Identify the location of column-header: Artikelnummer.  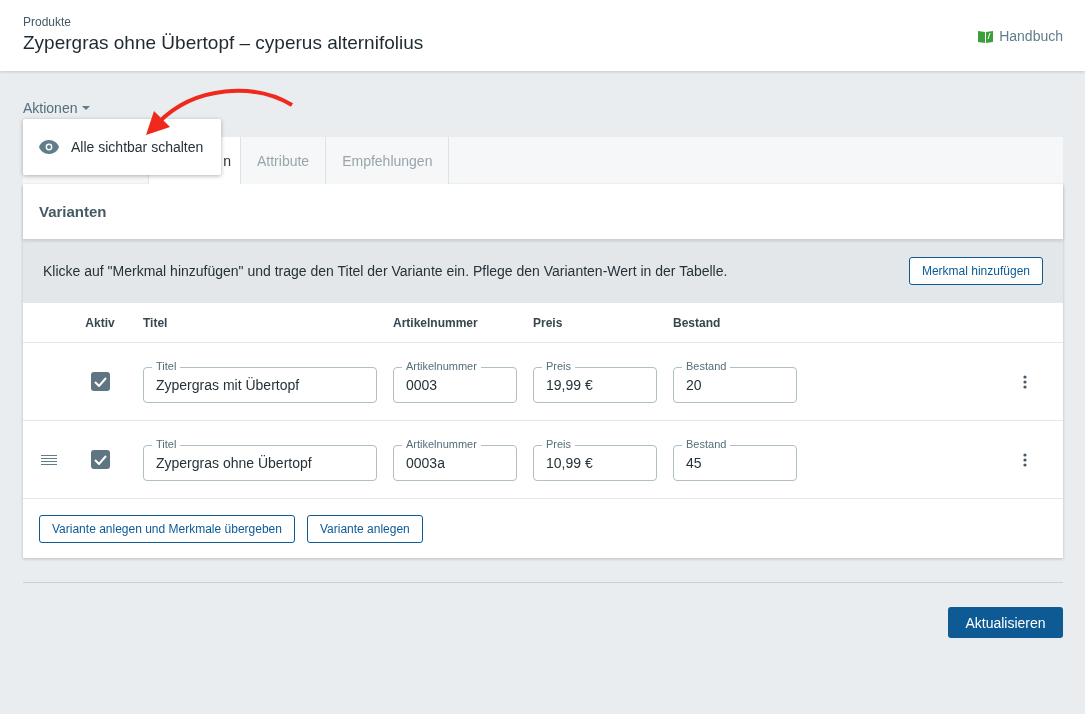
(436, 322).